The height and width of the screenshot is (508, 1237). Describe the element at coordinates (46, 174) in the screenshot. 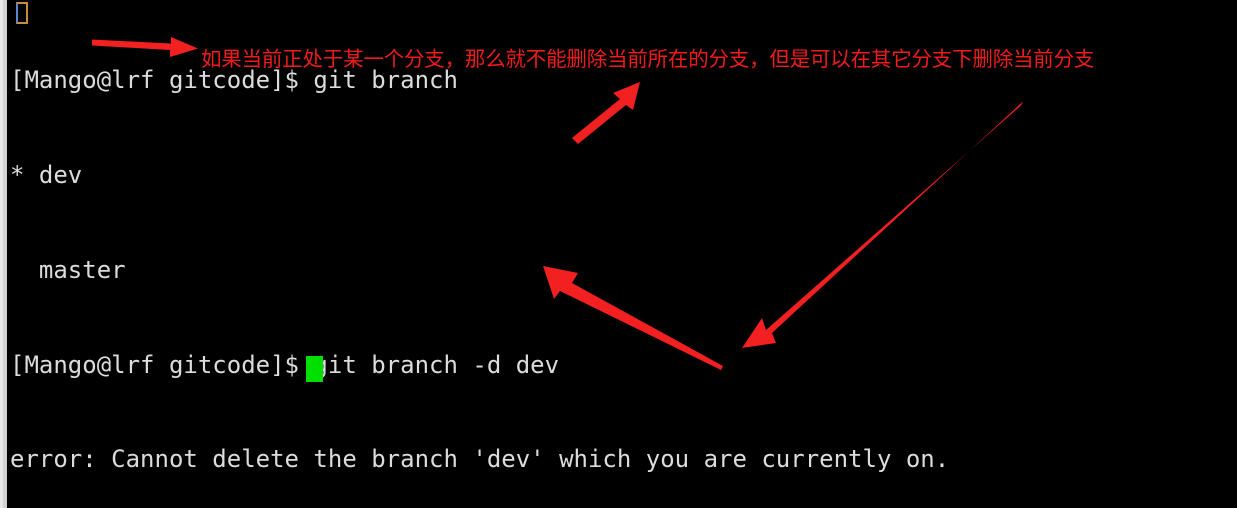

I see `terminal-line: * dev` at that location.